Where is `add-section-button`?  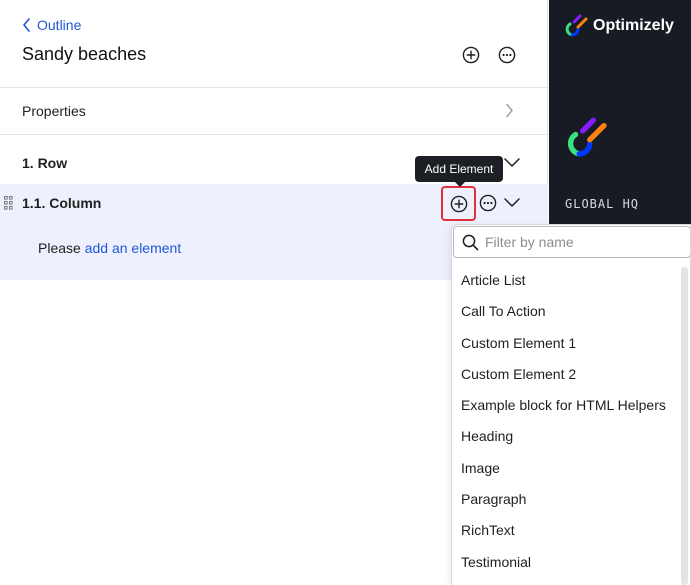
add-section-button is located at coordinates (471, 55).